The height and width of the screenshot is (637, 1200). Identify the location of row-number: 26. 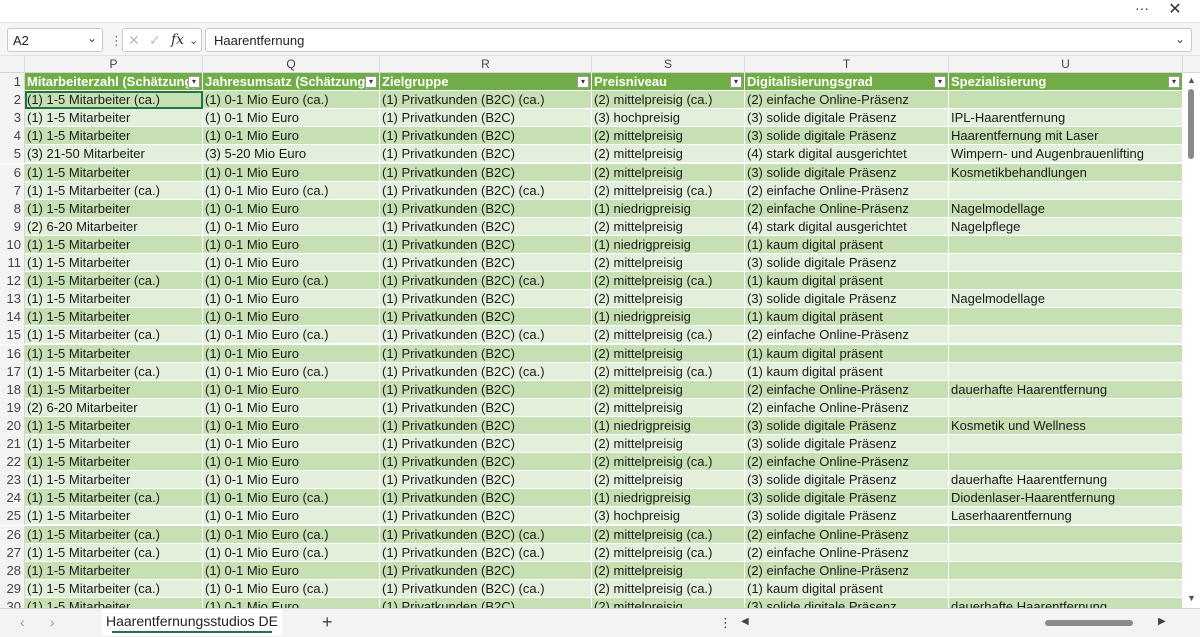
(12, 534).